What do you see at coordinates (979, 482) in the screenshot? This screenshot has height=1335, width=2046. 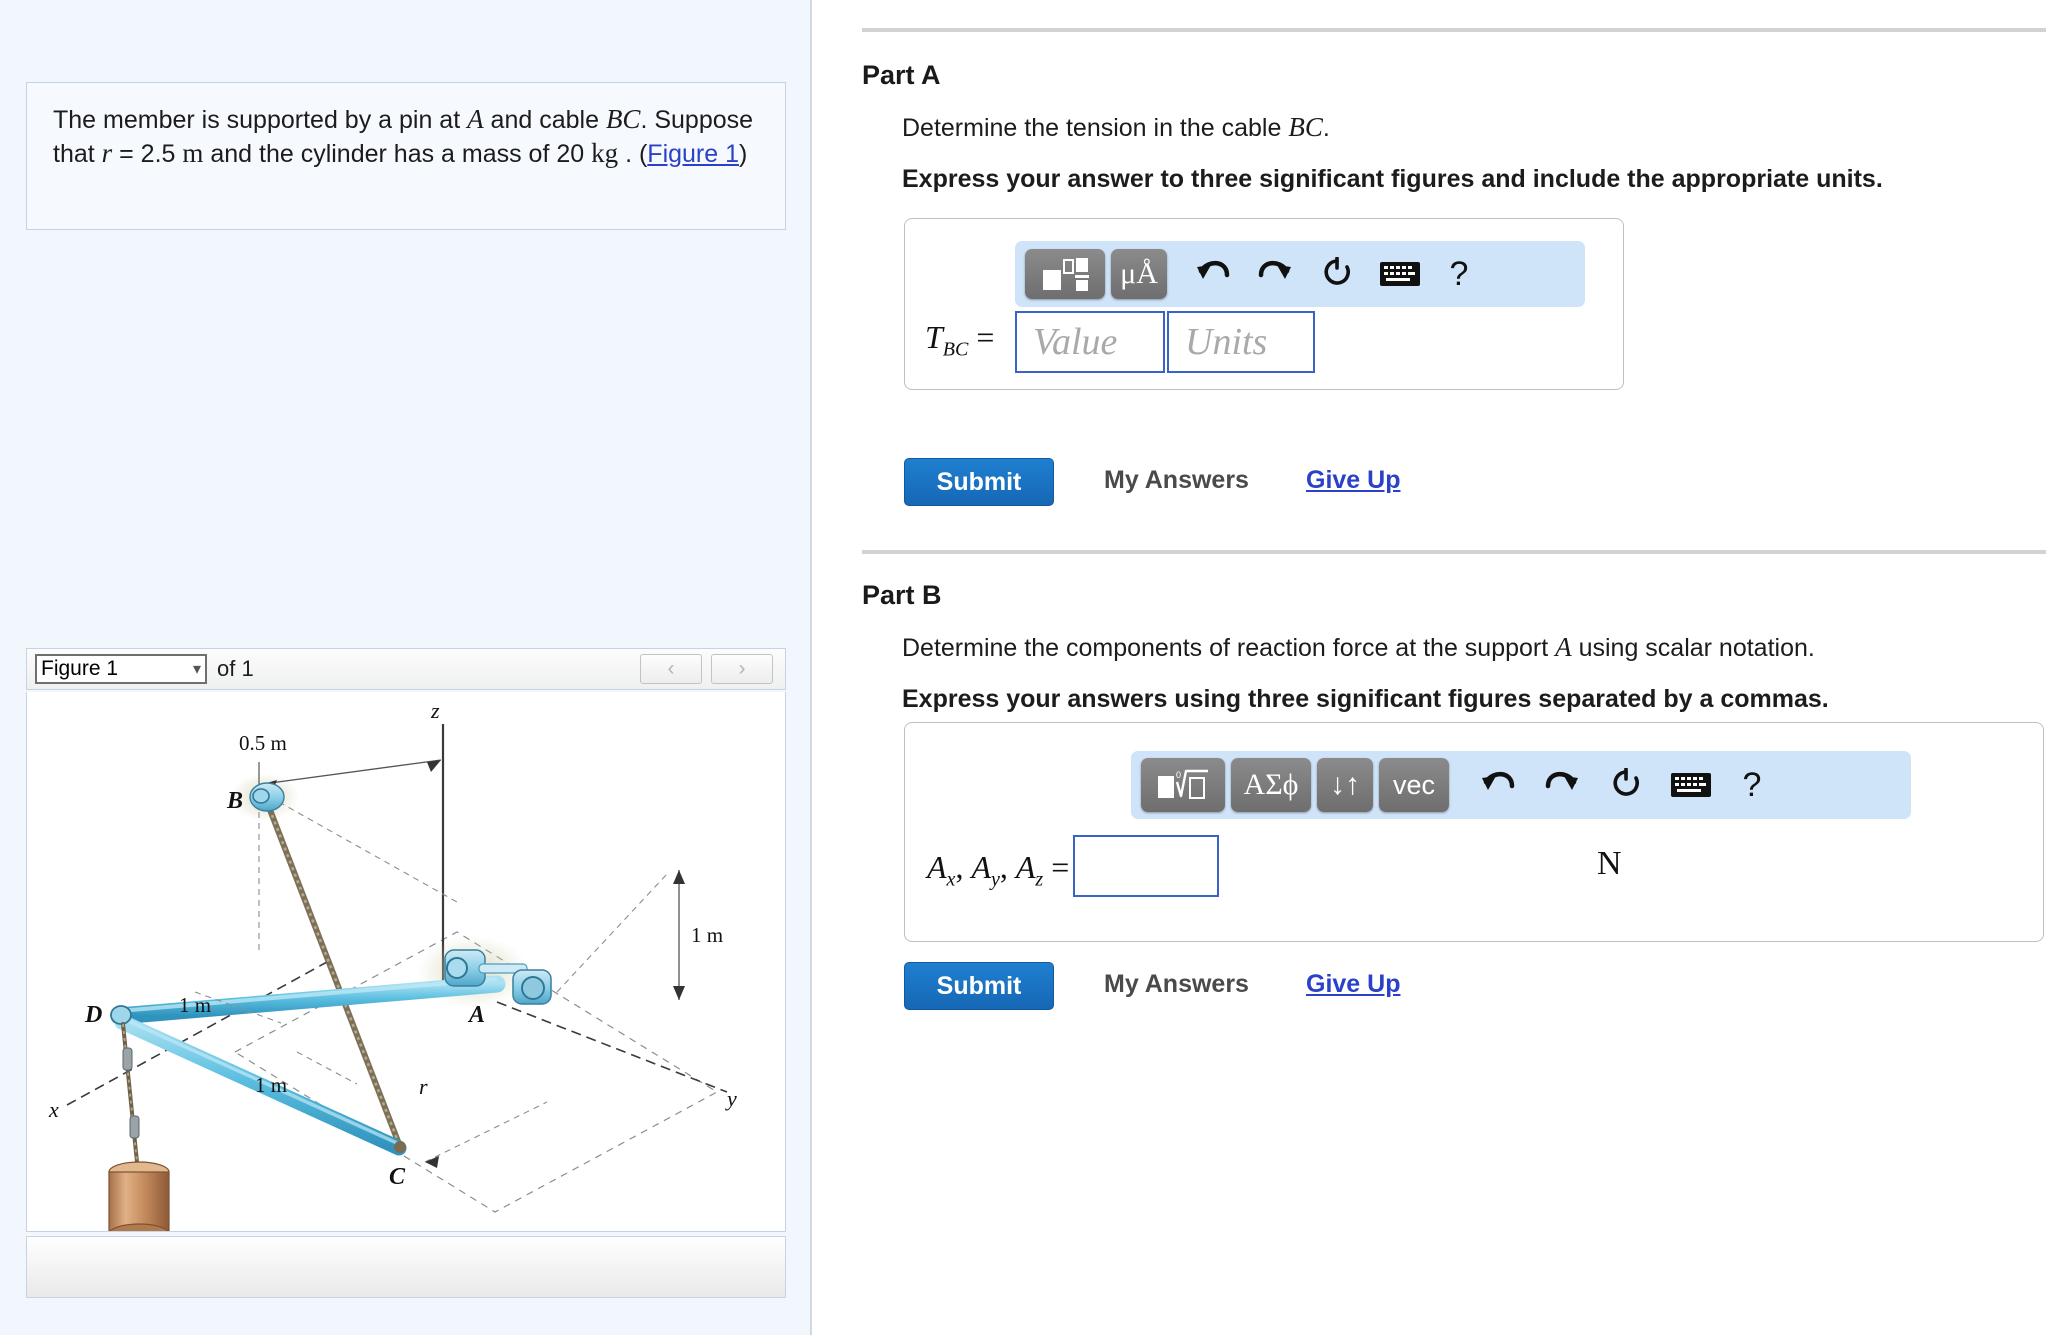 I see `part-a-submit-button: Submit` at bounding box center [979, 482].